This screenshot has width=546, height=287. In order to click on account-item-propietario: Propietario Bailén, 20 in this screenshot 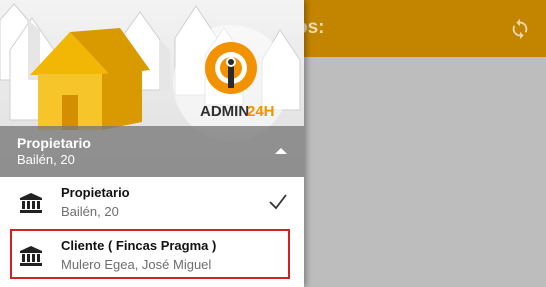, I will do `click(152, 204)`.